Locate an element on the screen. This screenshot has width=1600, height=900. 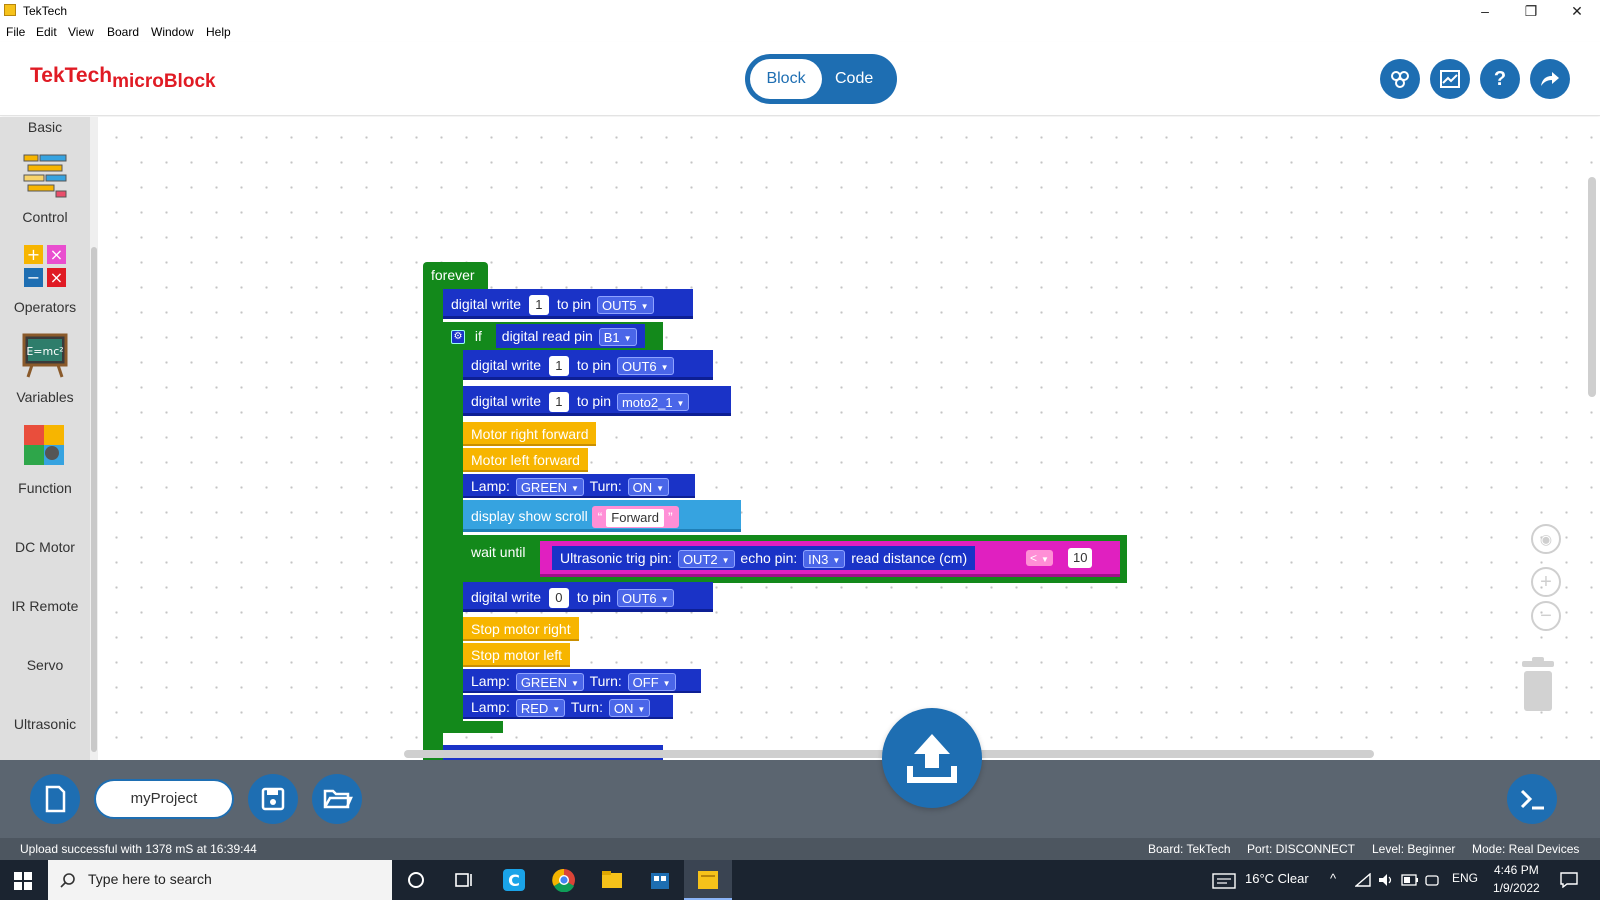
value-input: 0 is located at coordinates (558, 598).